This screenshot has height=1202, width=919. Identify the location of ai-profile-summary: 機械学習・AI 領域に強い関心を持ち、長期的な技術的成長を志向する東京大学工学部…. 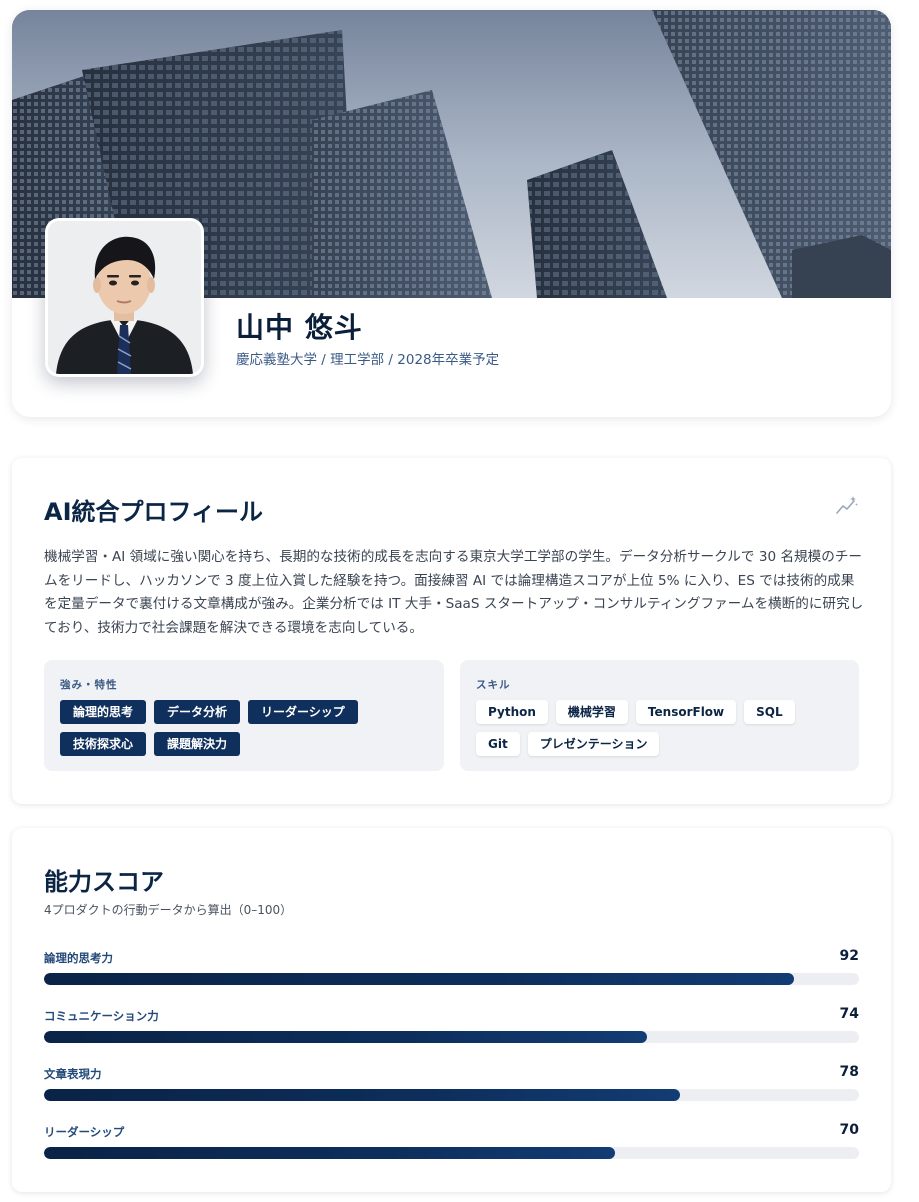
(454, 592).